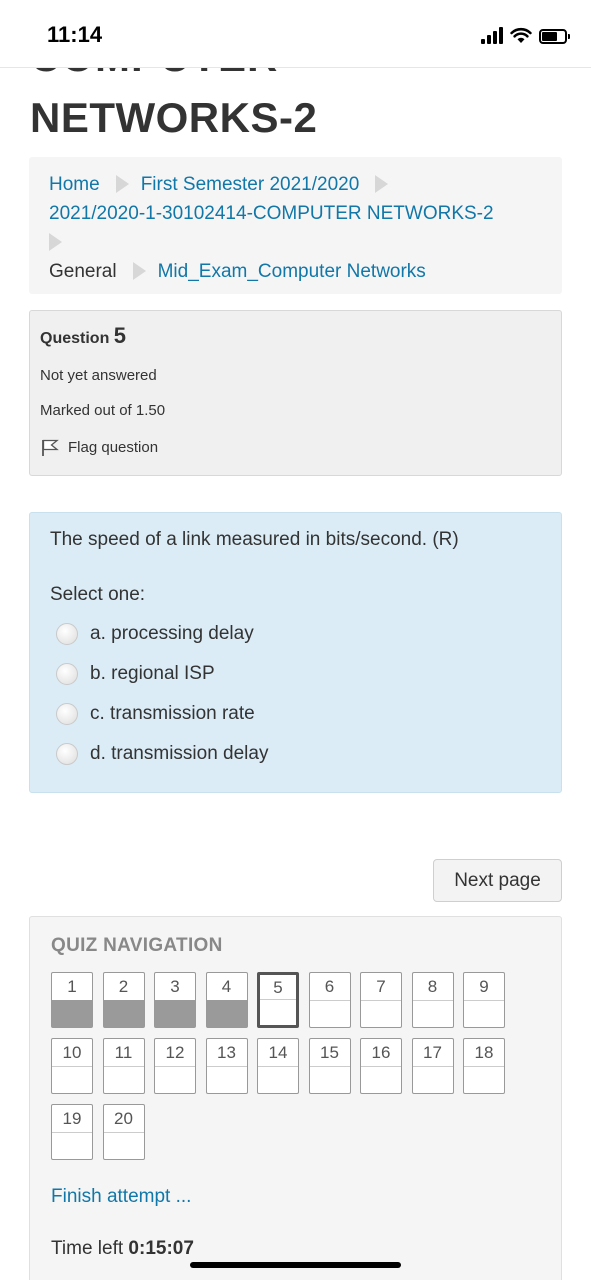 This screenshot has width=591, height=1280. I want to click on breadcrumb-quiz-link: Mid_Exam_Computer Networks, so click(292, 271).